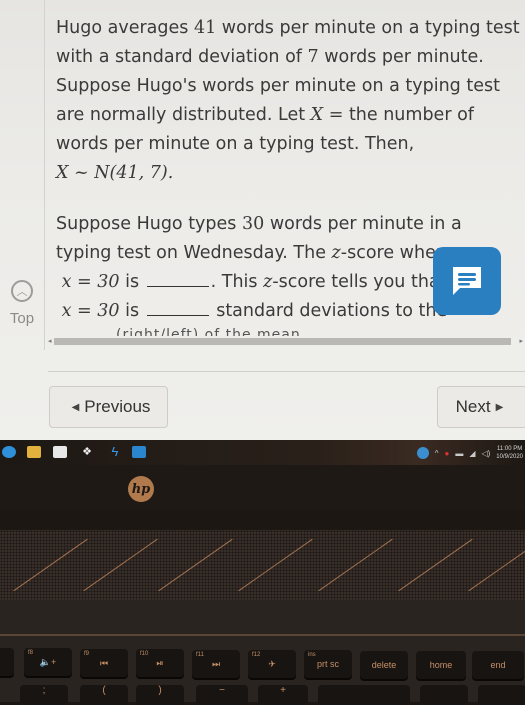 The height and width of the screenshot is (705, 525). What do you see at coordinates (312, 655) in the screenshot?
I see `fn-label: ins` at bounding box center [312, 655].